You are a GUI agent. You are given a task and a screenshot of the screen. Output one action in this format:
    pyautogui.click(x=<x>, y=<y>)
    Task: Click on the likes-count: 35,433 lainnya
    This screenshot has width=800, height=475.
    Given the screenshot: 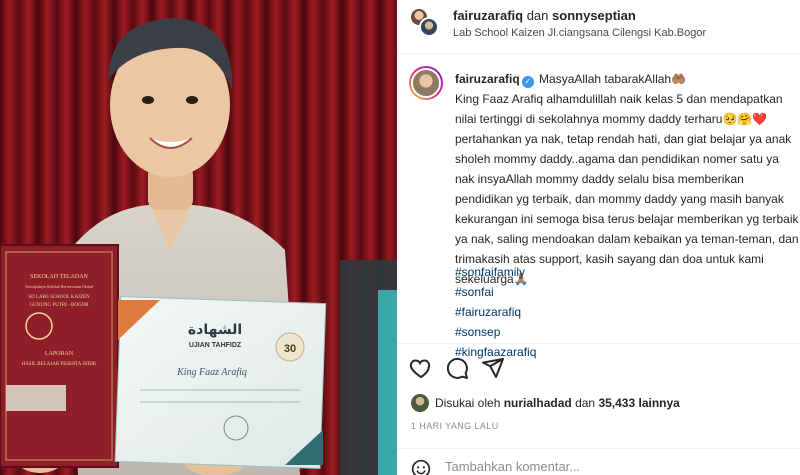 What is the action you would take?
    pyautogui.click(x=638, y=403)
    